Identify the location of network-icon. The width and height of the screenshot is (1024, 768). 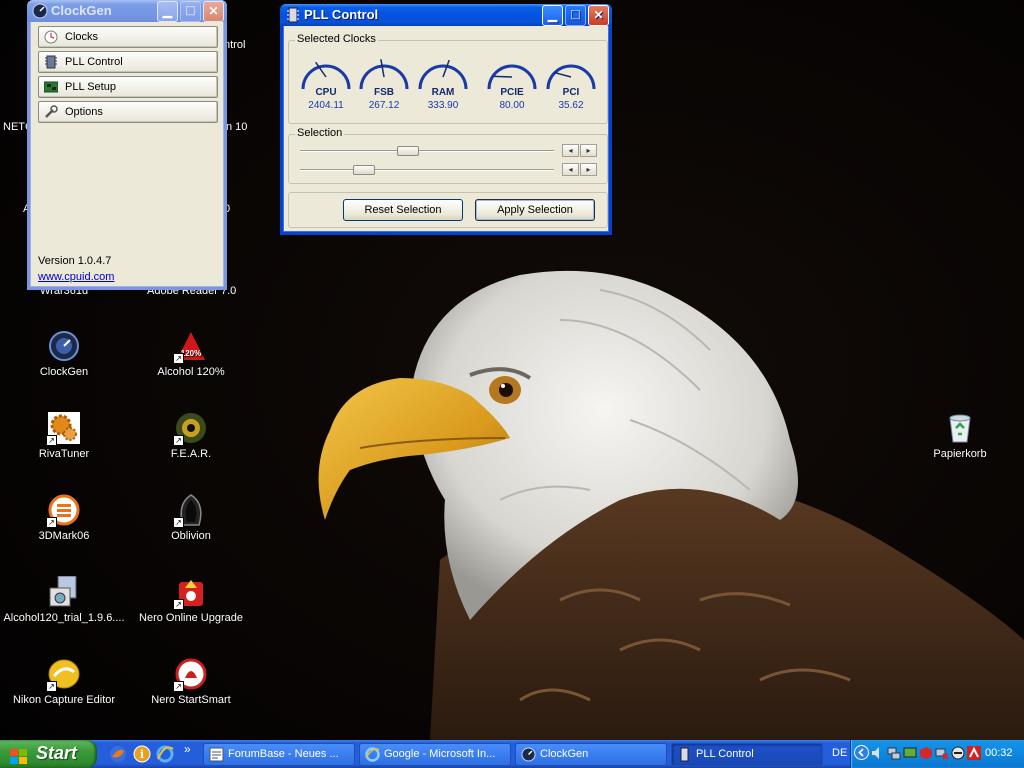
(894, 753).